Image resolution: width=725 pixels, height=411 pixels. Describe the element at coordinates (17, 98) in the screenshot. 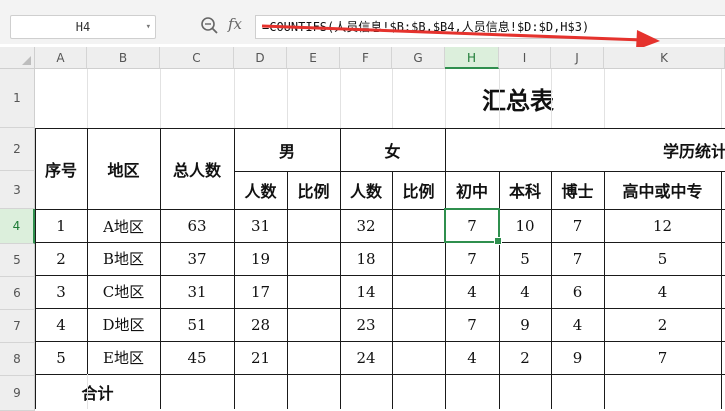

I see `row-header-1: 1` at that location.